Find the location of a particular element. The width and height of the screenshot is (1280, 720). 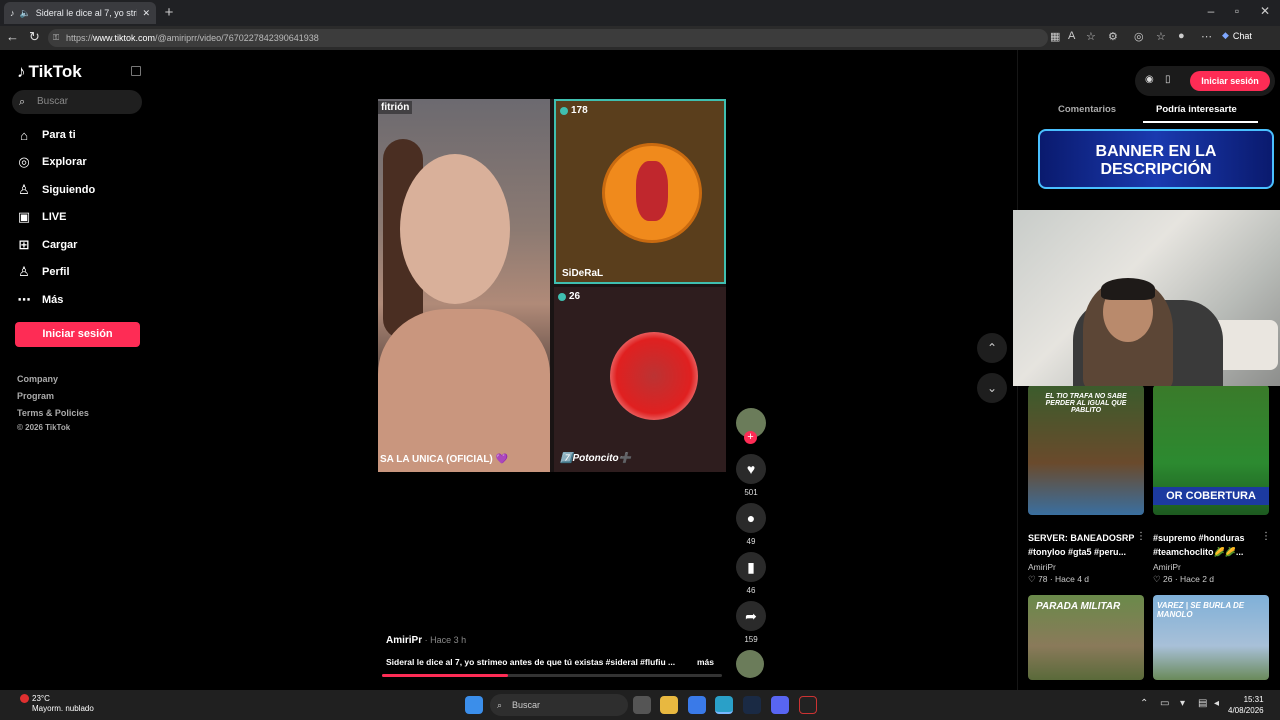

menu-dots-icon: ⋯ is located at coordinates (1206, 36).